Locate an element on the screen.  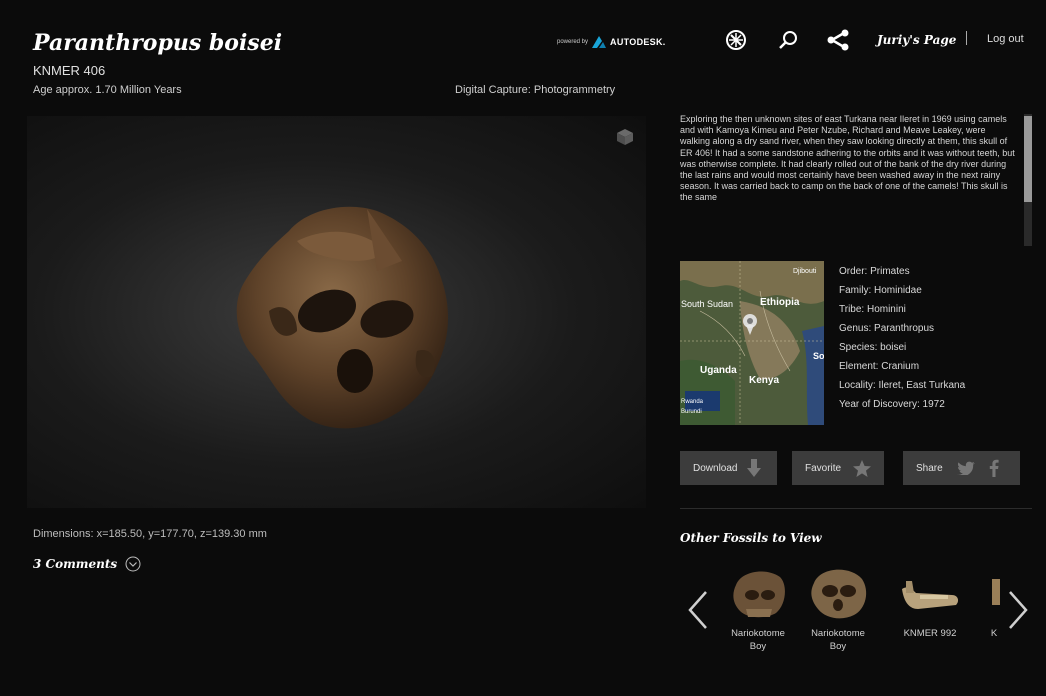
taxonomy-tribe: Tribe: Hominini is located at coordinates (872, 309).